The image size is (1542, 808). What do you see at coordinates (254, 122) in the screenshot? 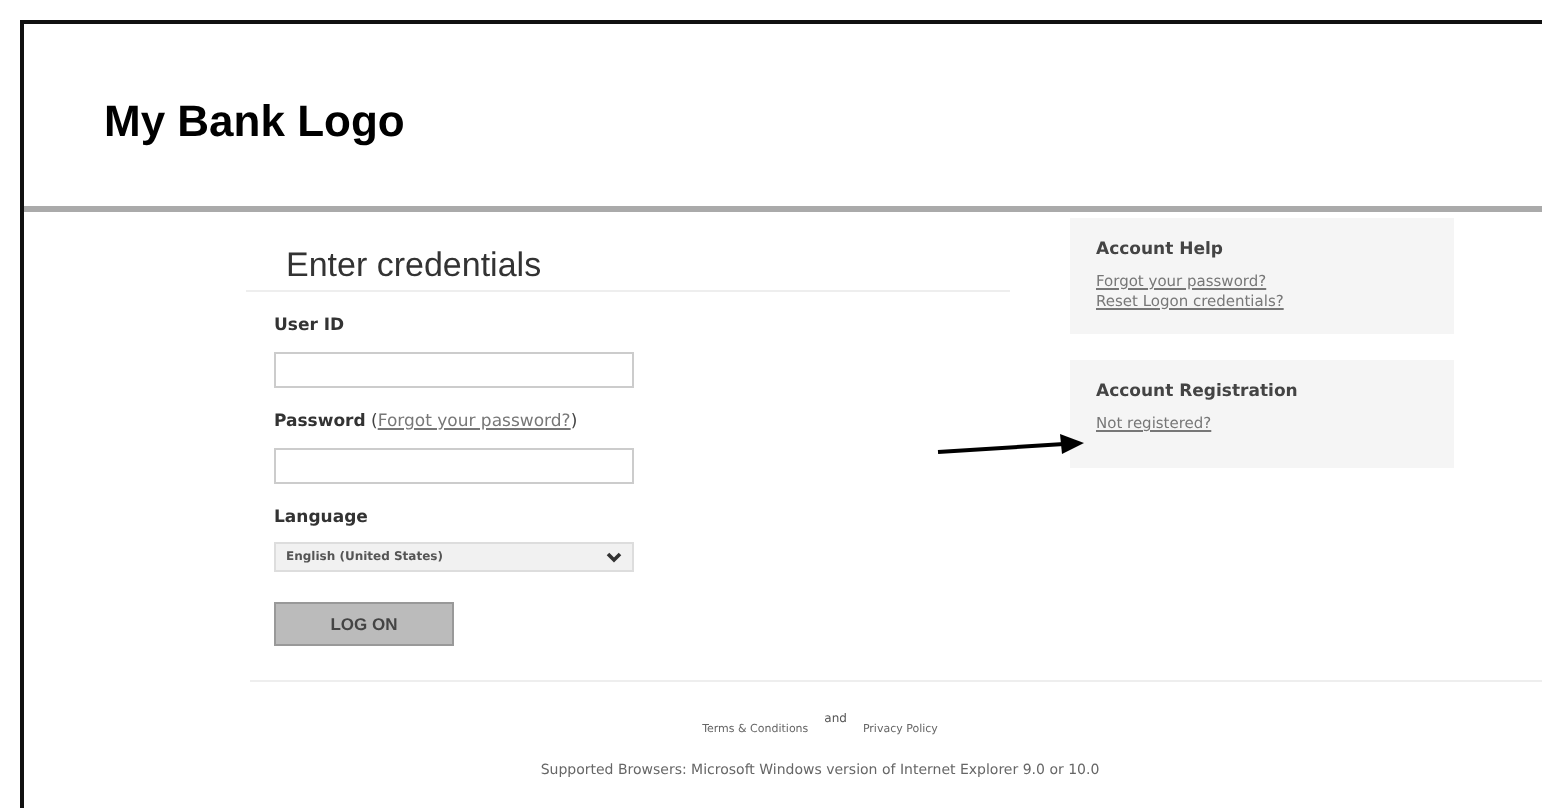
I see `bank-logo: My Bank Logo` at bounding box center [254, 122].